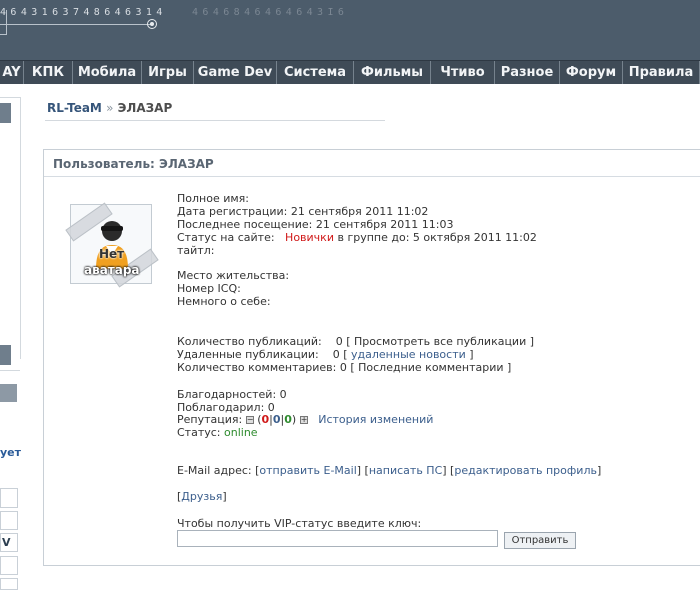 Image resolution: width=700 pixels, height=590 pixels. I want to click on all-publications-link: Просмотреть все публикации, so click(440, 341).